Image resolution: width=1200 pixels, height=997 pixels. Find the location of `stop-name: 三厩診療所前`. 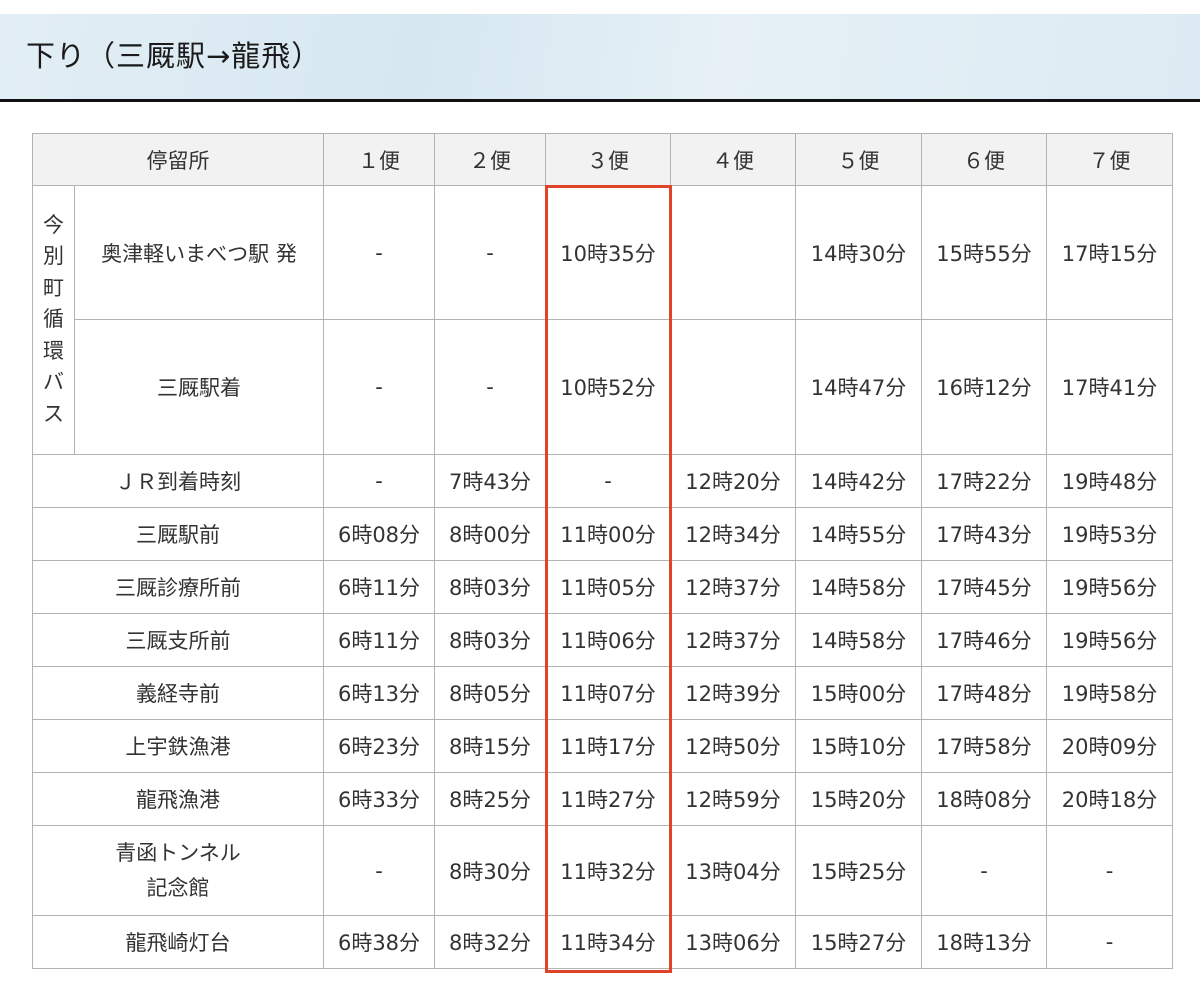

stop-name: 三厩診療所前 is located at coordinates (178, 587).